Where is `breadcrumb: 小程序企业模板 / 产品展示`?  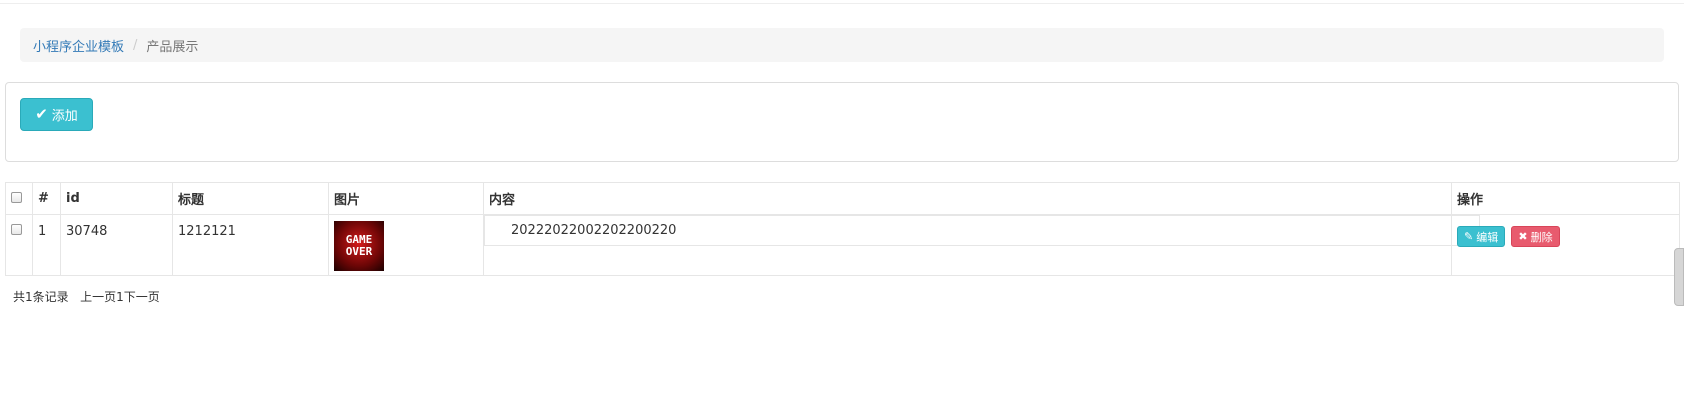 breadcrumb: 小程序企业模板 / 产品展示 is located at coordinates (842, 45).